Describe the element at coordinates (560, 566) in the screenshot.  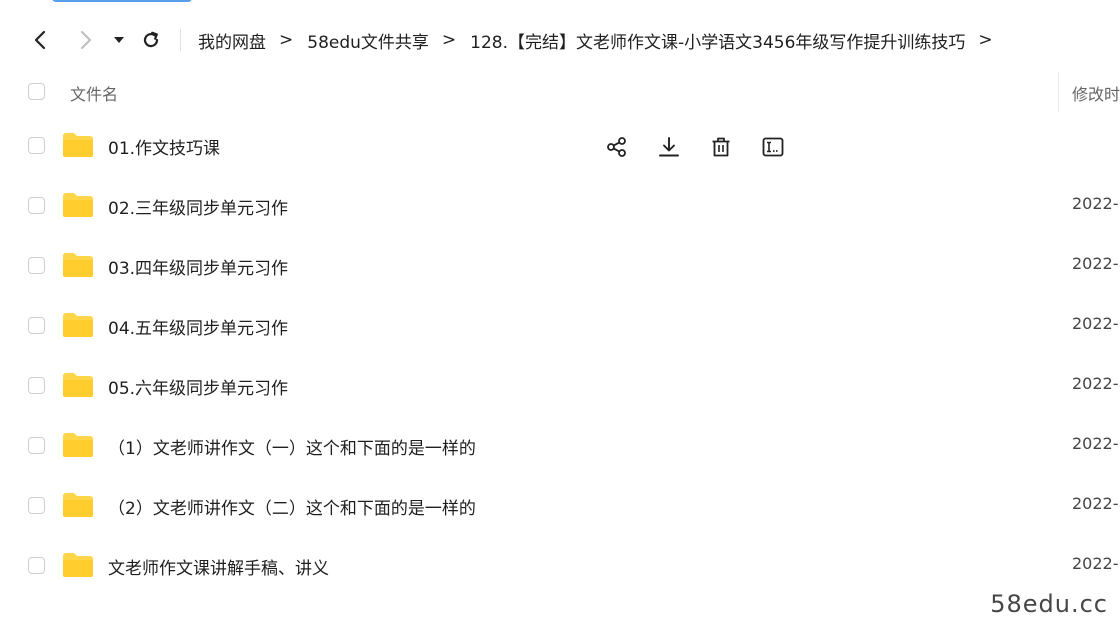
I see `file-row: 文老师作文课讲解手稿、讲义 2022-` at that location.